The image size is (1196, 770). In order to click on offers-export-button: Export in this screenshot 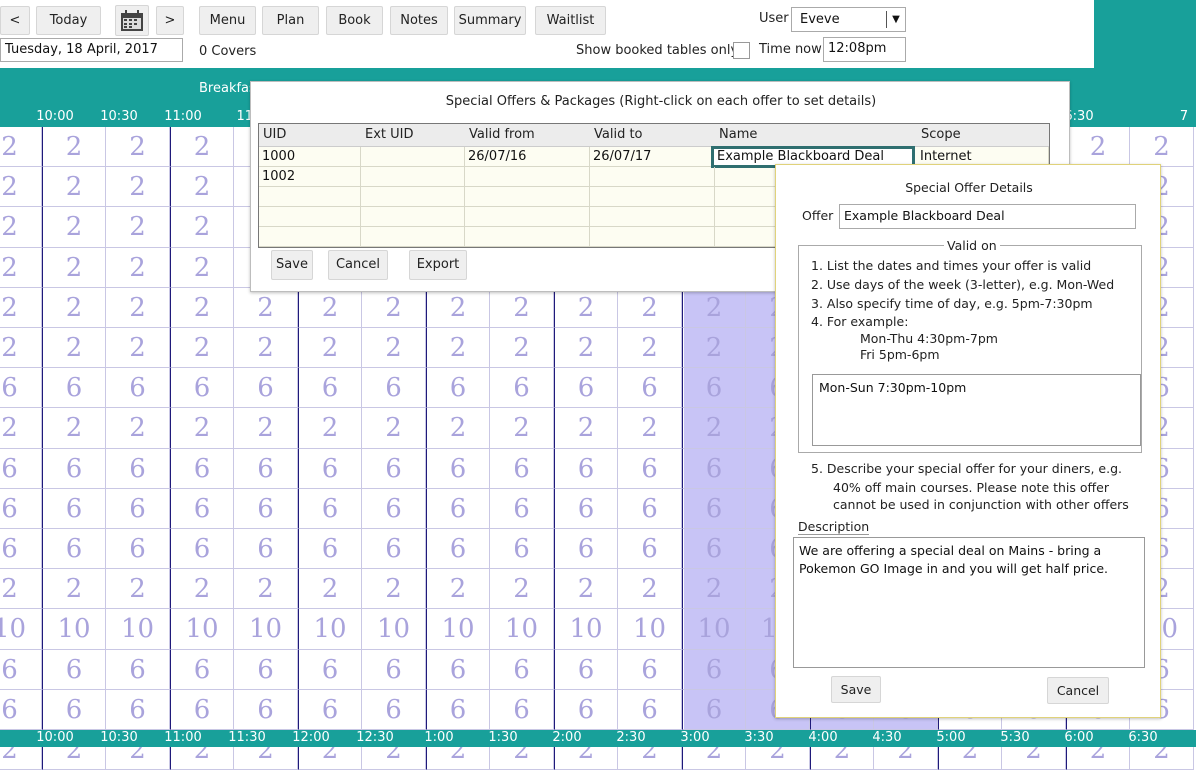, I will do `click(438, 265)`.